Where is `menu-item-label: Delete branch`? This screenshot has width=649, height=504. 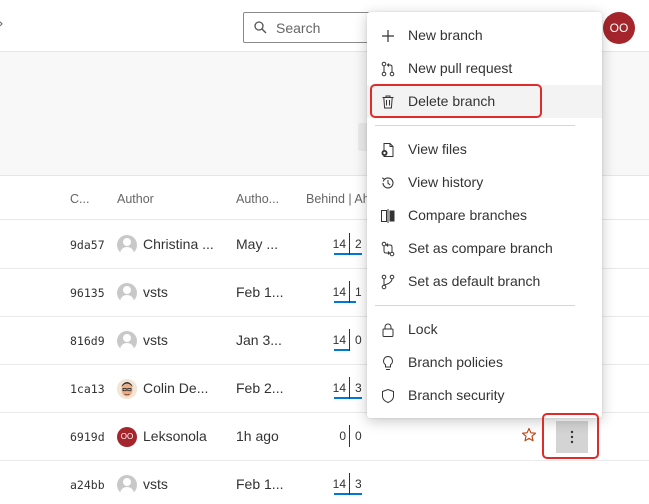 menu-item-label: Delete branch is located at coordinates (452, 101).